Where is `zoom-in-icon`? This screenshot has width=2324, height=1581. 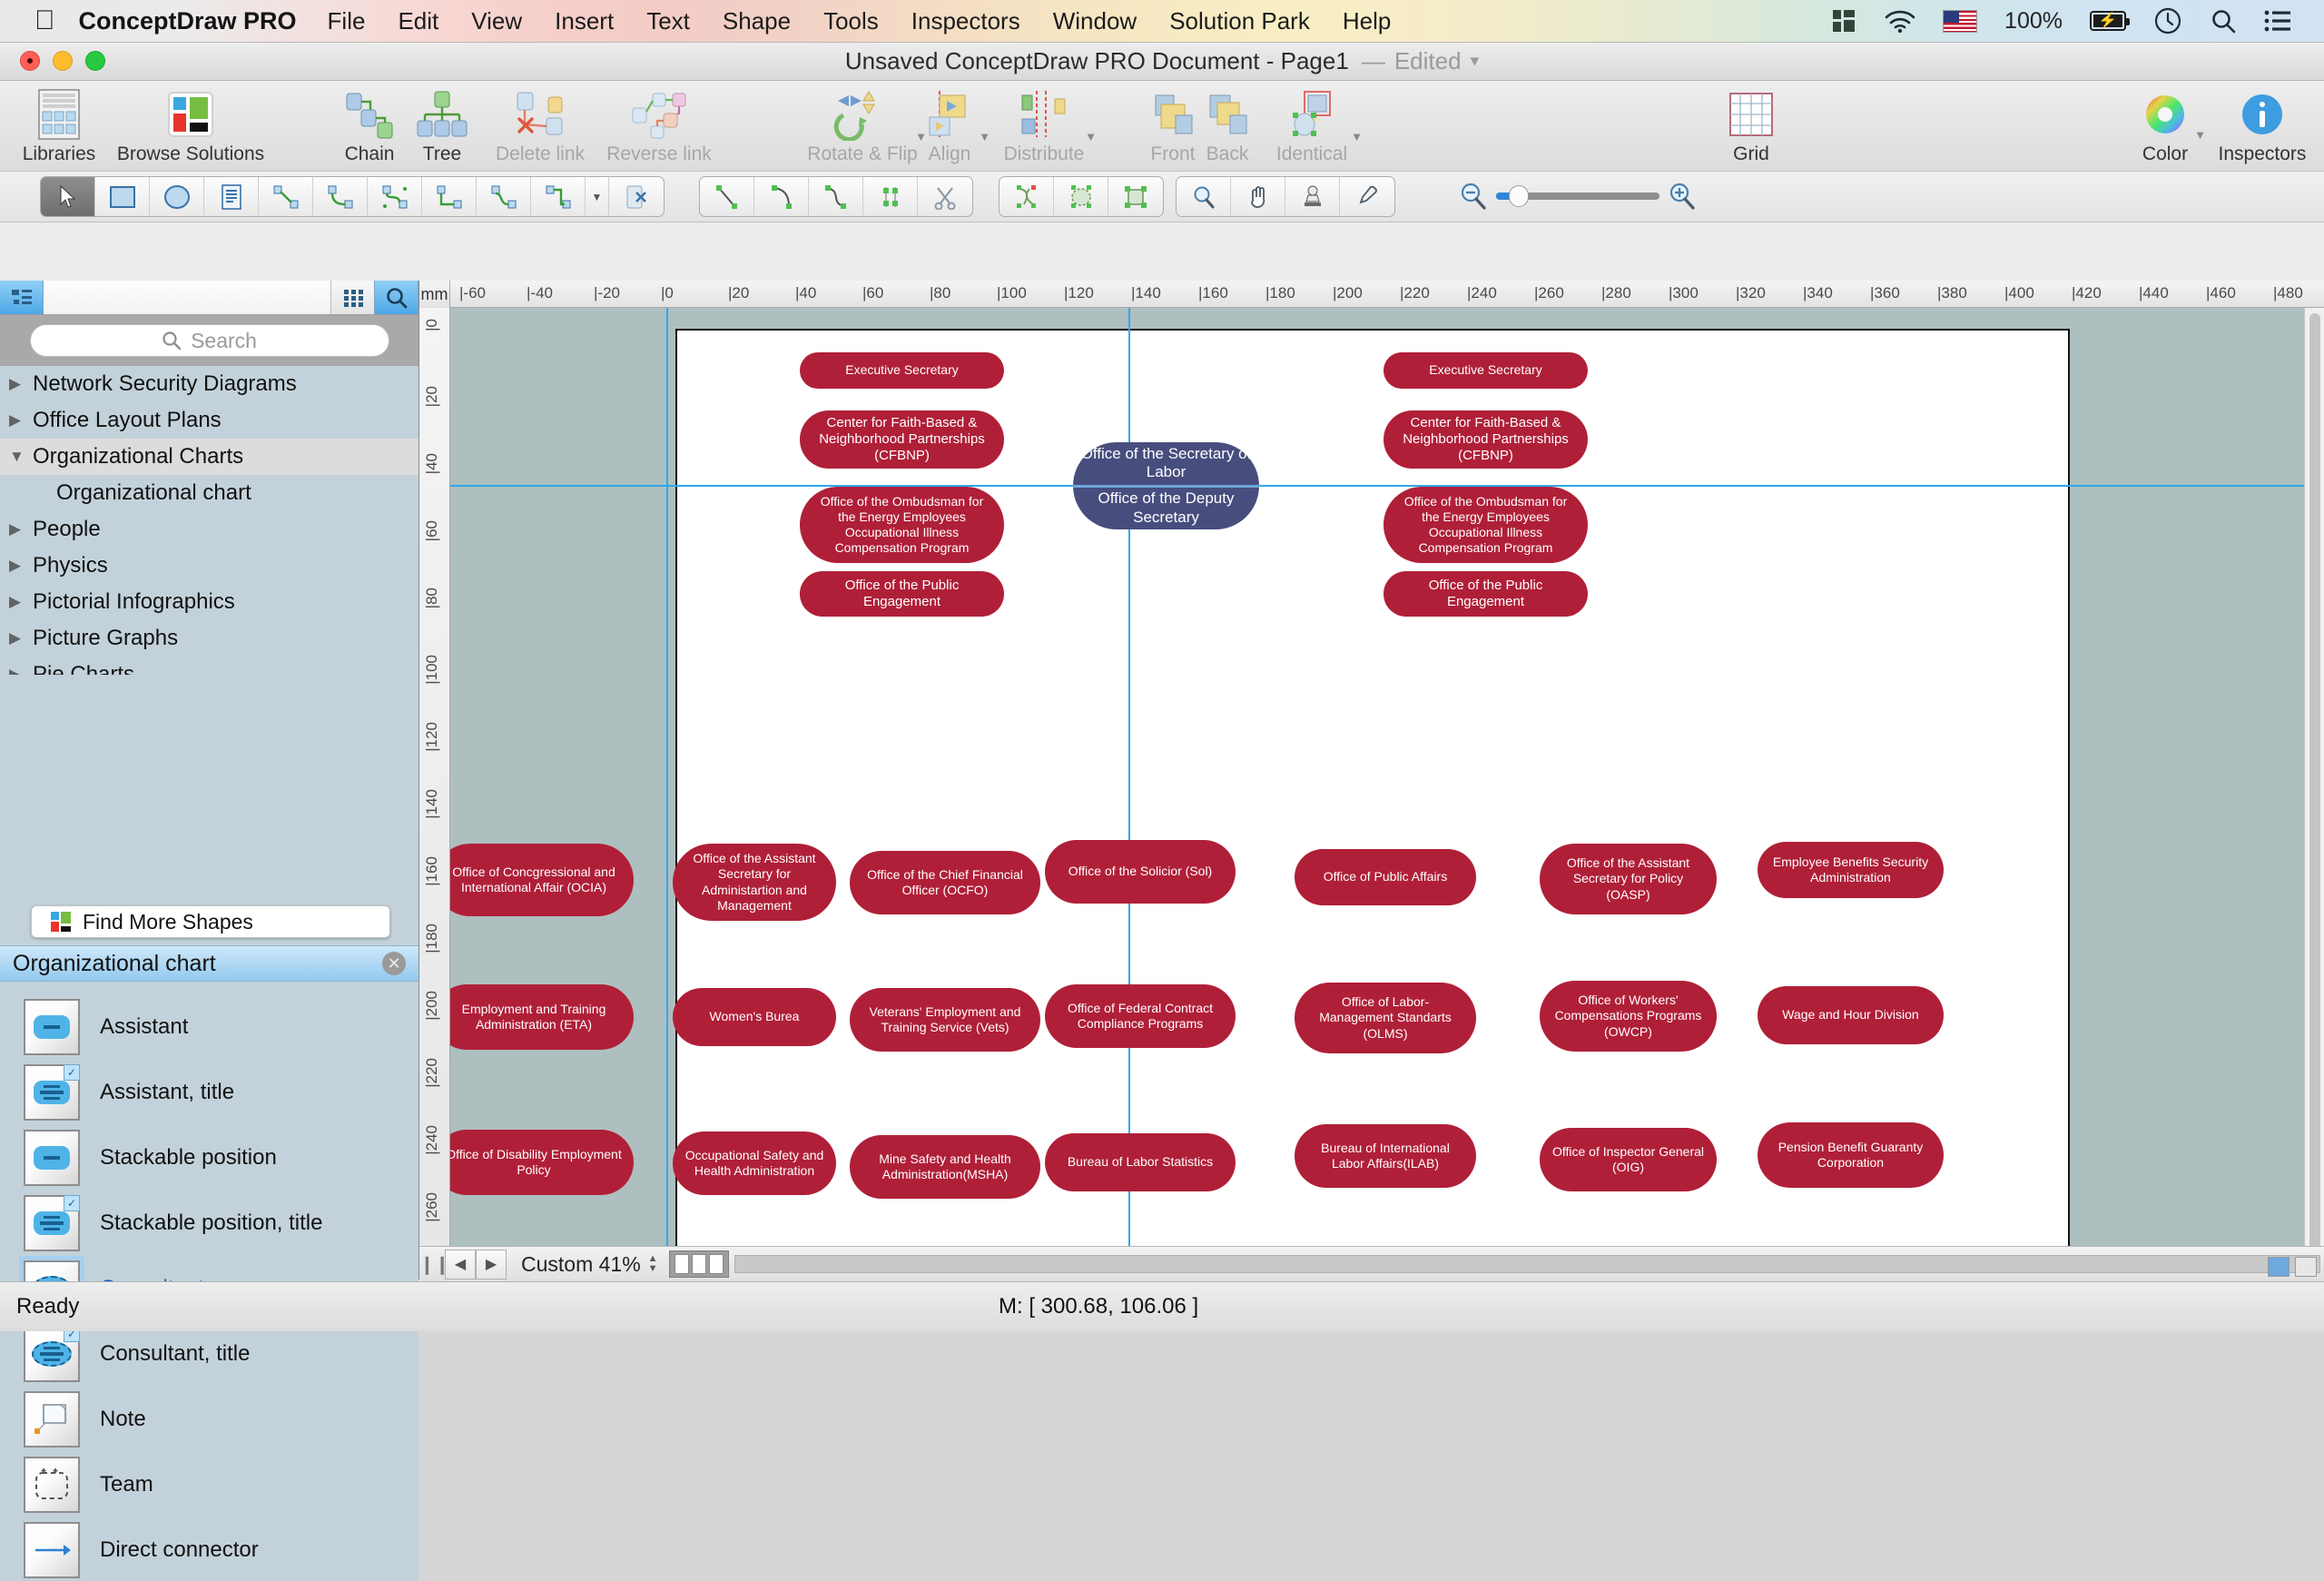
zoom-in-icon is located at coordinates (1682, 197).